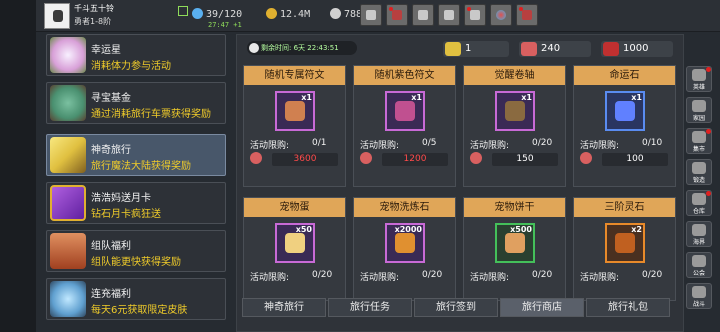  Describe the element at coordinates (501, 15) in the screenshot. I see `wheel-button` at that location.